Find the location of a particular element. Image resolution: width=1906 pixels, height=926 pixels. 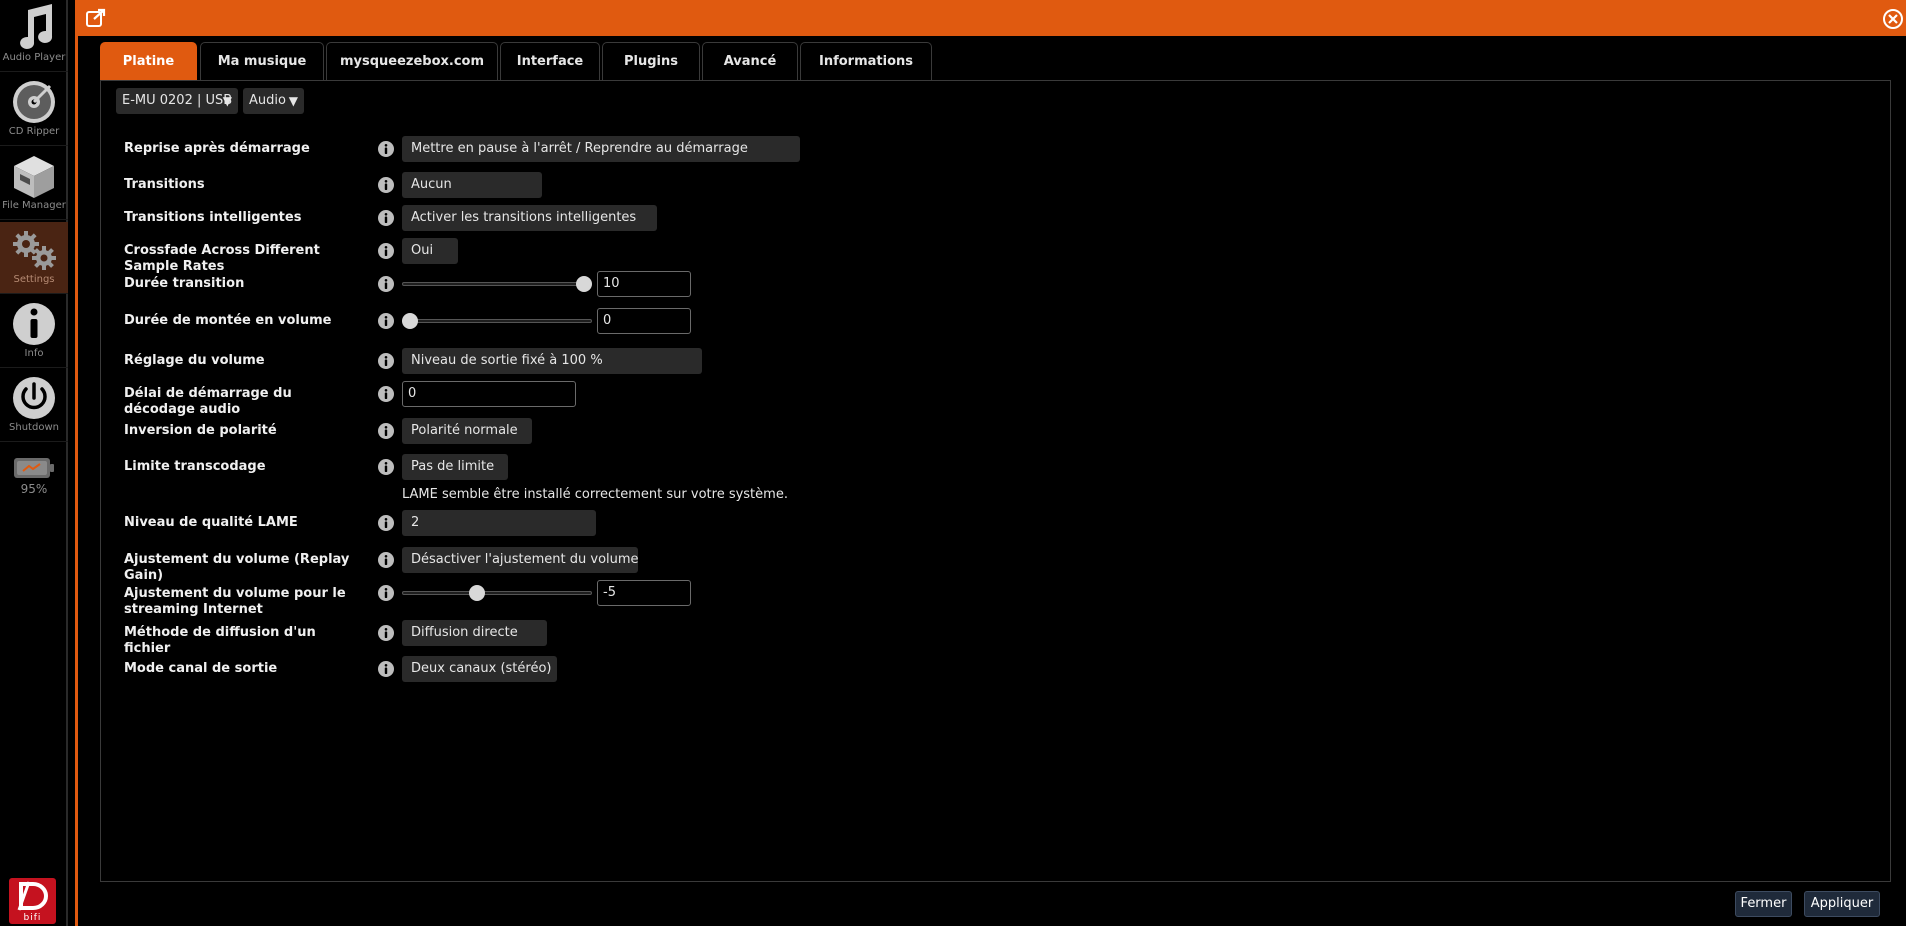

player-select: E-MU 0202 | USB ▼ is located at coordinates (177, 101).